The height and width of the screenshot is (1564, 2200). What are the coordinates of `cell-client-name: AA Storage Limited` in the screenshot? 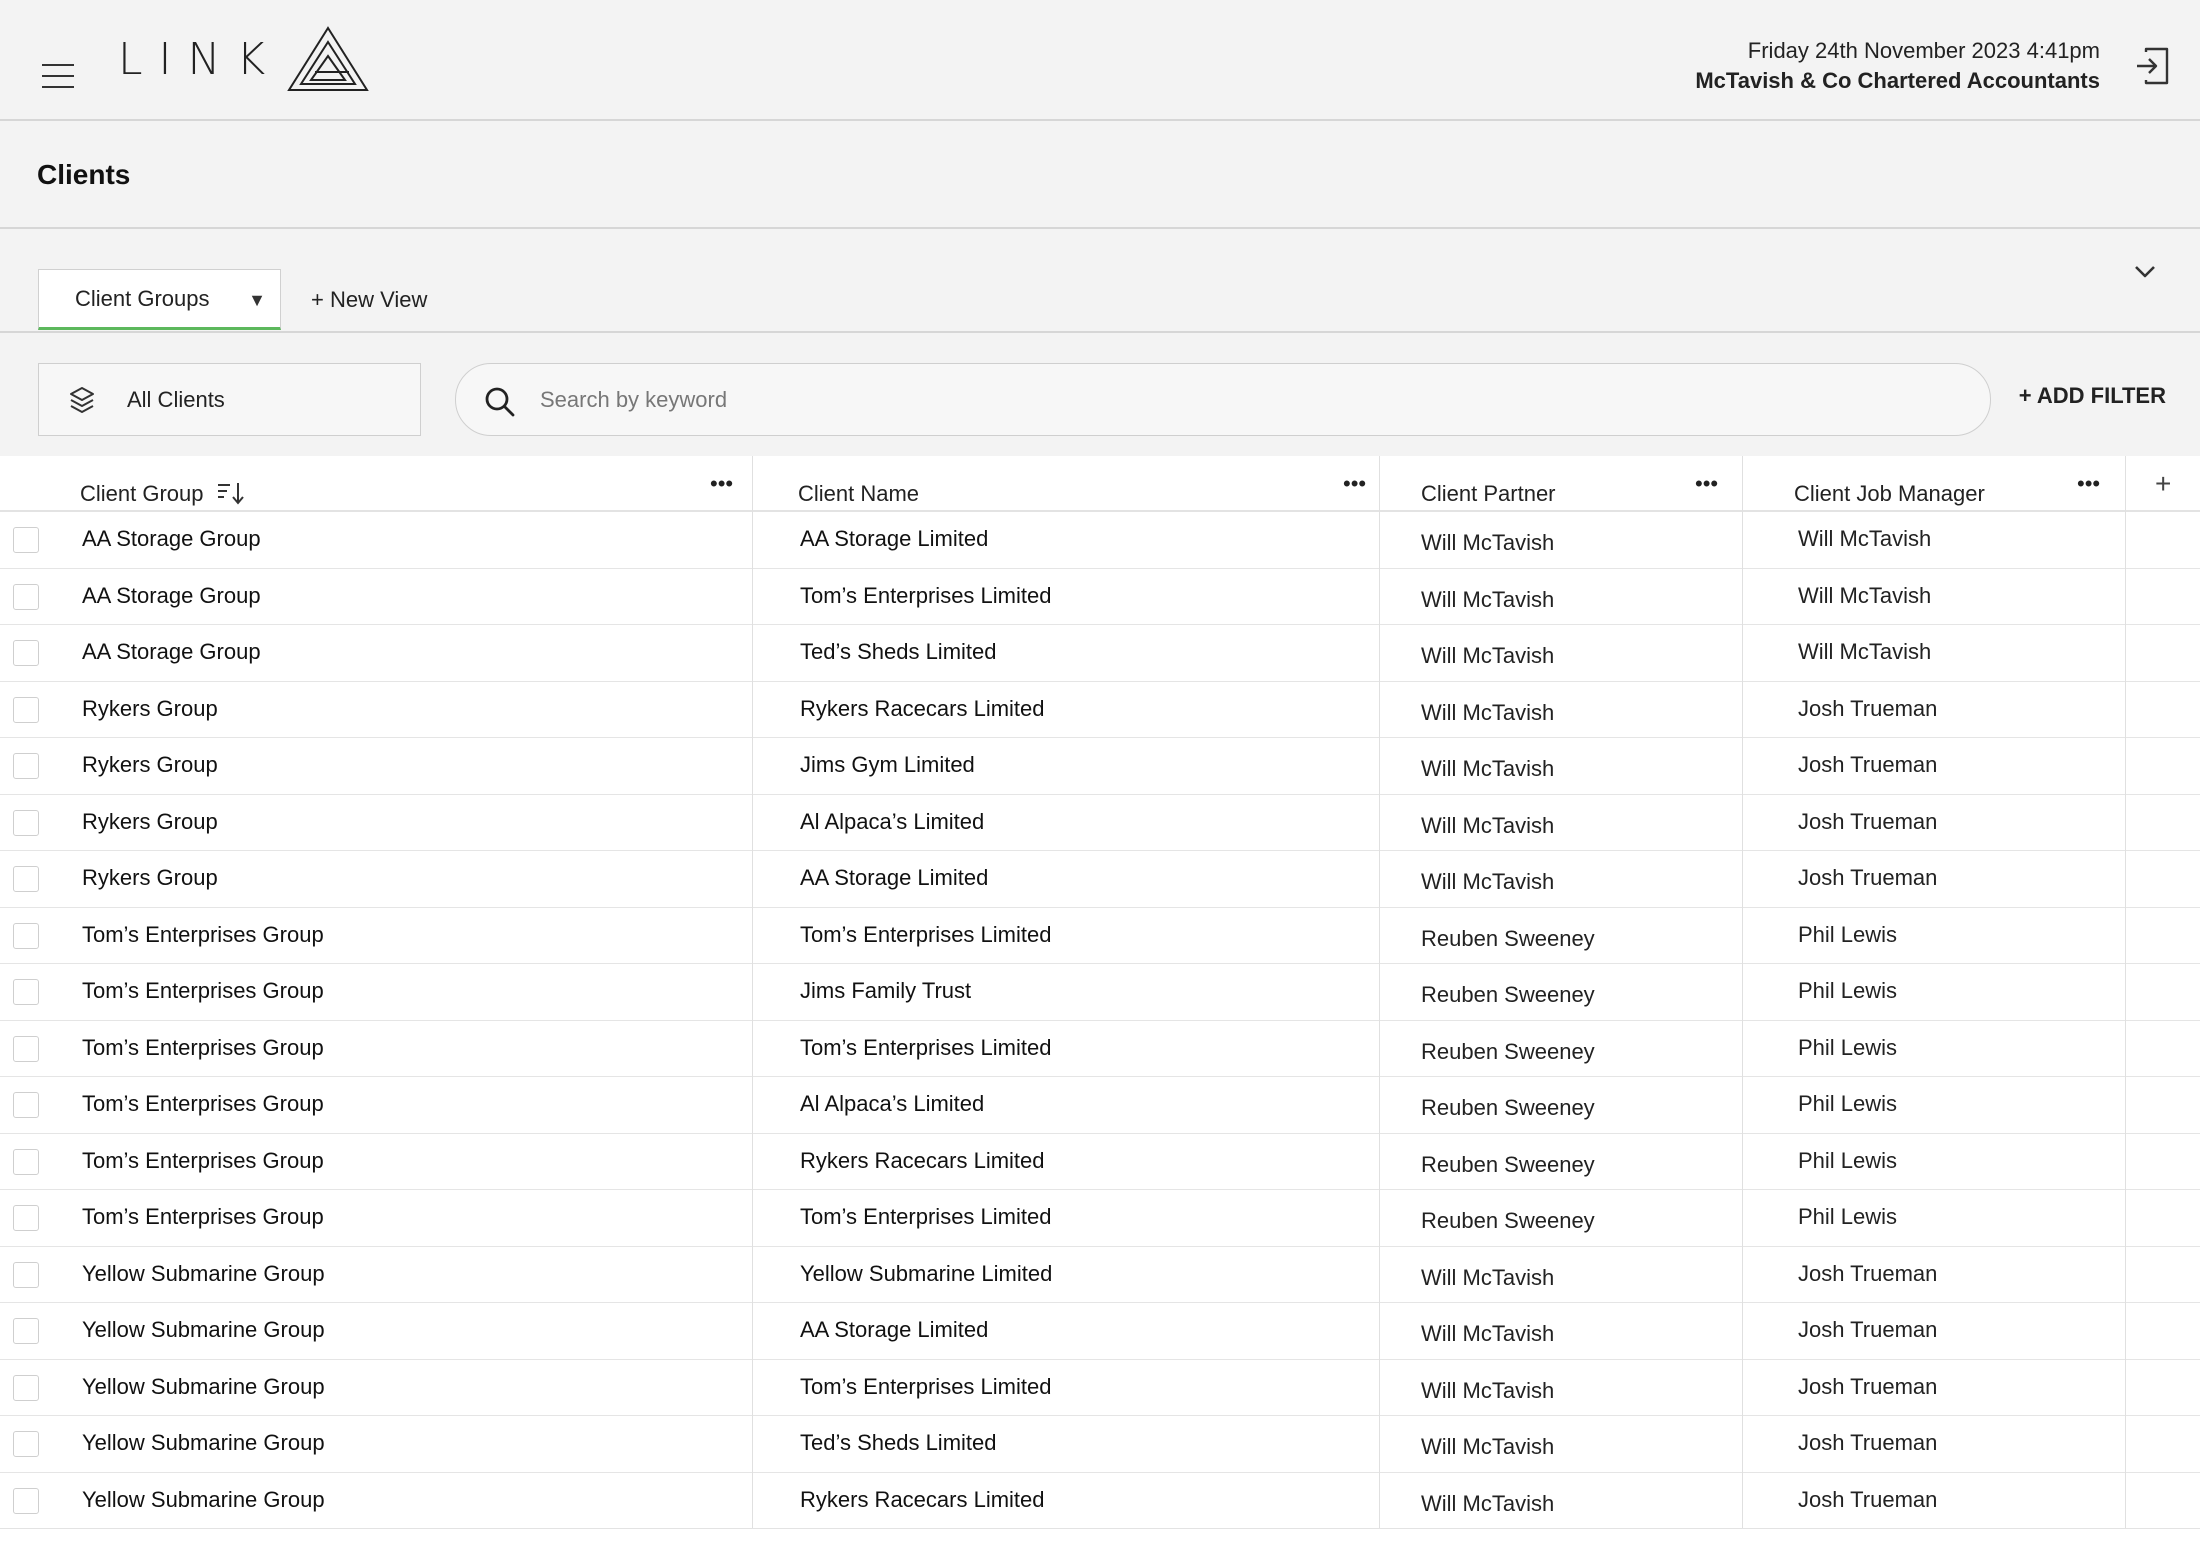 It's located at (894, 877).